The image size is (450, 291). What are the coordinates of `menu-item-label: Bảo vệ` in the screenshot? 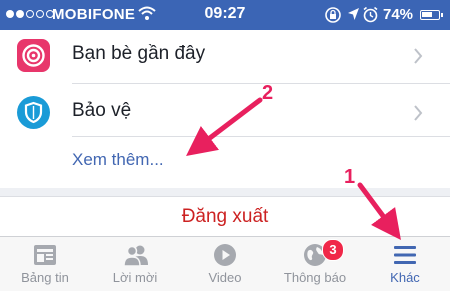 It's located at (102, 110).